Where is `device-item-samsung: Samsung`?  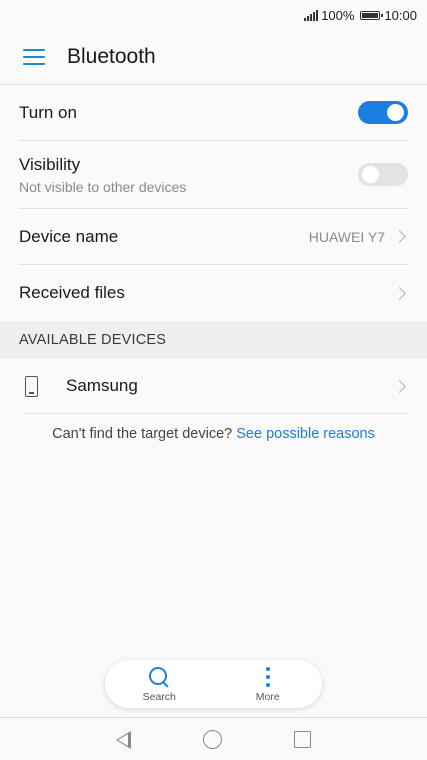
device-item-samsung: Samsung is located at coordinates (216, 386).